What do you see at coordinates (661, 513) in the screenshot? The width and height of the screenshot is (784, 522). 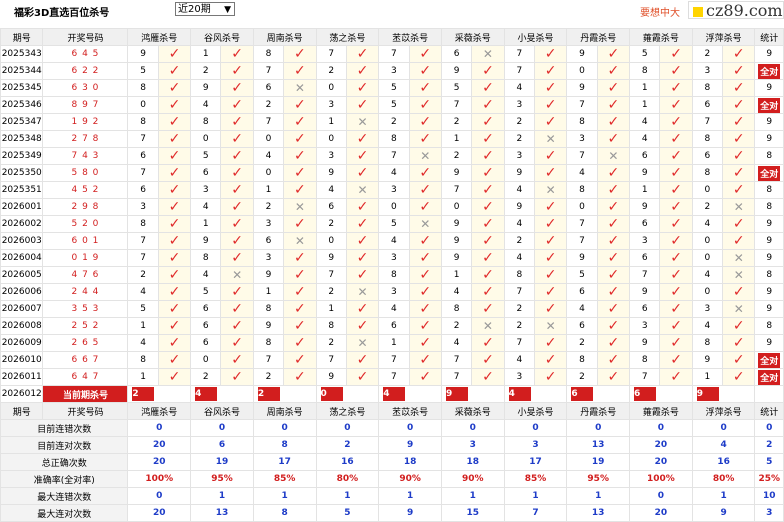 I see `summary-value: 20` at bounding box center [661, 513].